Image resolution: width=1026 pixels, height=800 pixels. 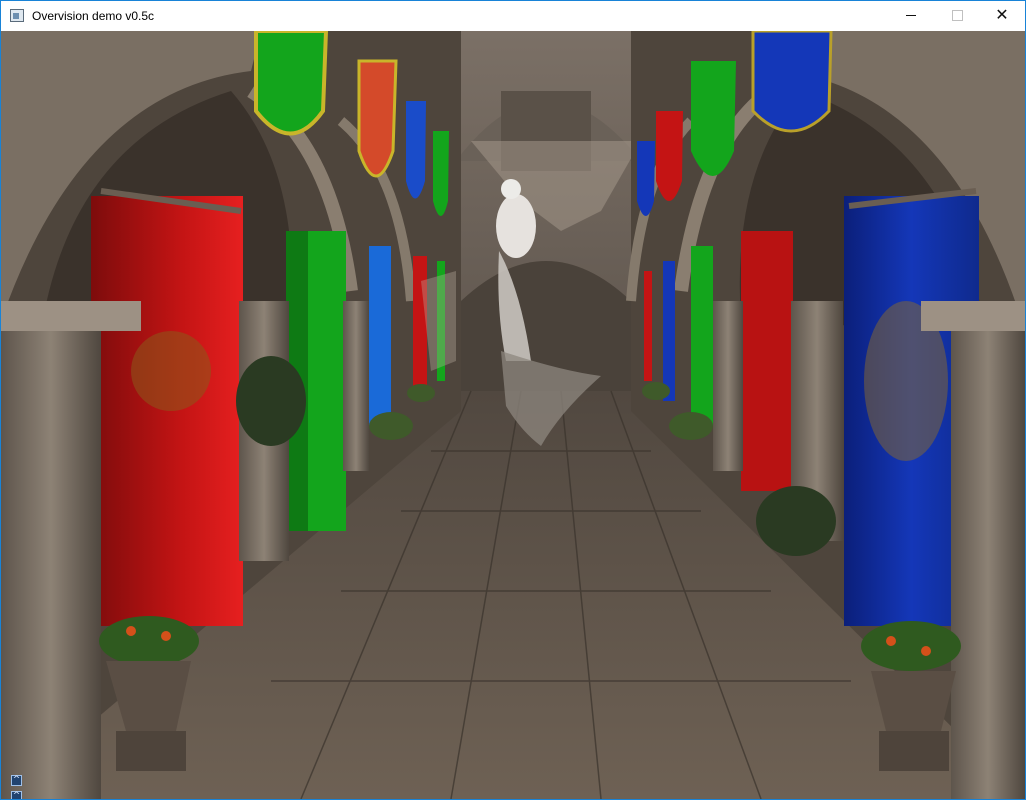 I want to click on window-title: Overvision demo v0.5c, so click(x=93, y=16).